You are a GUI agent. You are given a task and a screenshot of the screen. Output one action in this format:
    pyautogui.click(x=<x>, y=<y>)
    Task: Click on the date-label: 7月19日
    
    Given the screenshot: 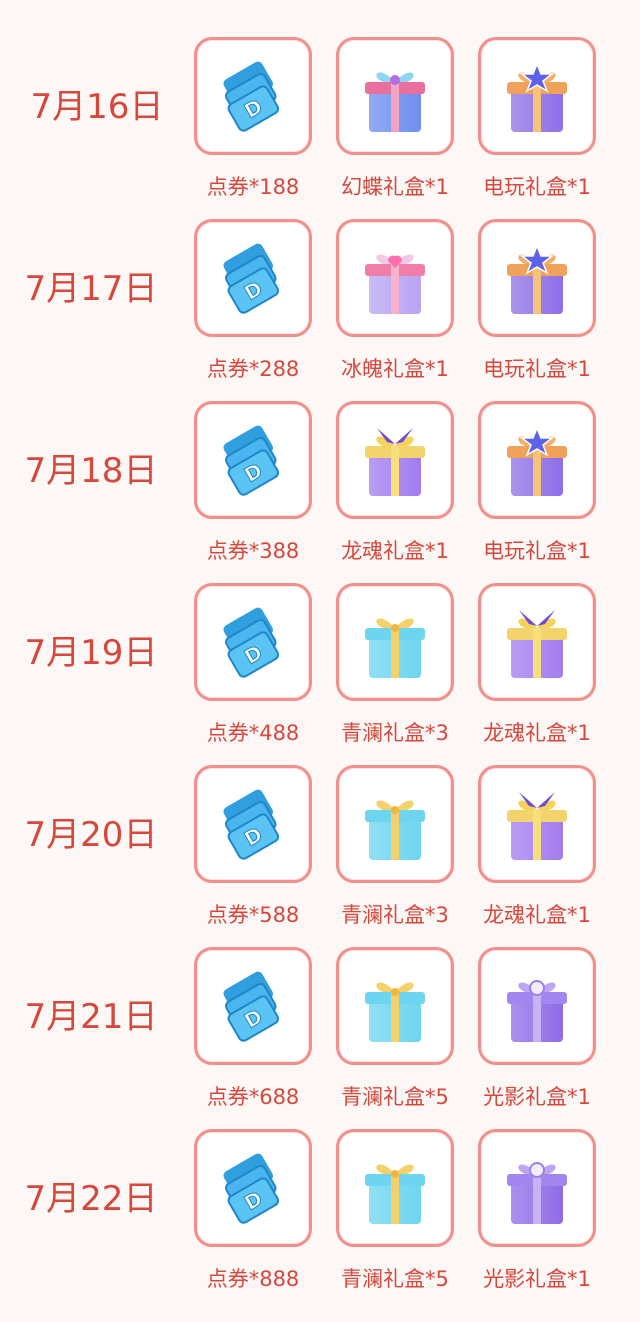 What is the action you would take?
    pyautogui.click(x=91, y=653)
    